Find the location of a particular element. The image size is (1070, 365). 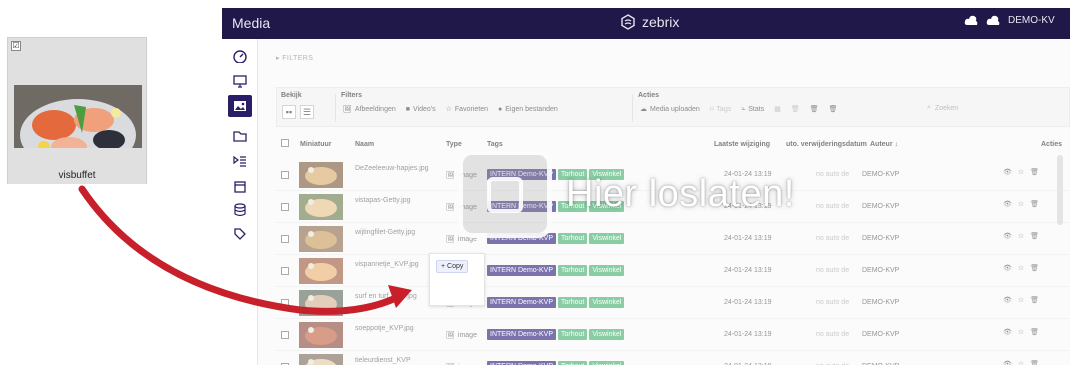

dragged-file-tile: ☑ visbuffet is located at coordinates (77, 110).